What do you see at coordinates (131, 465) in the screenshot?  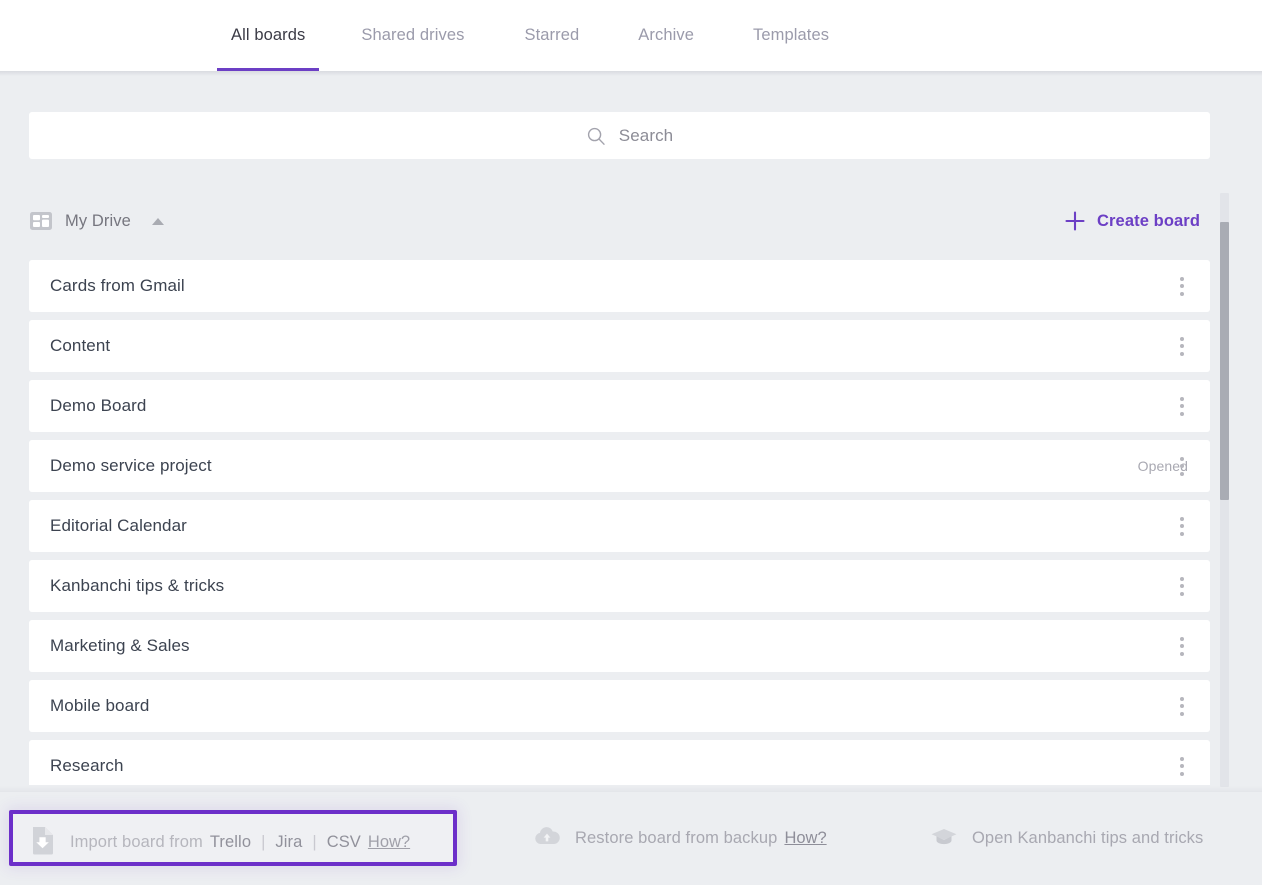 I see `board-name: Demo service project` at bounding box center [131, 465].